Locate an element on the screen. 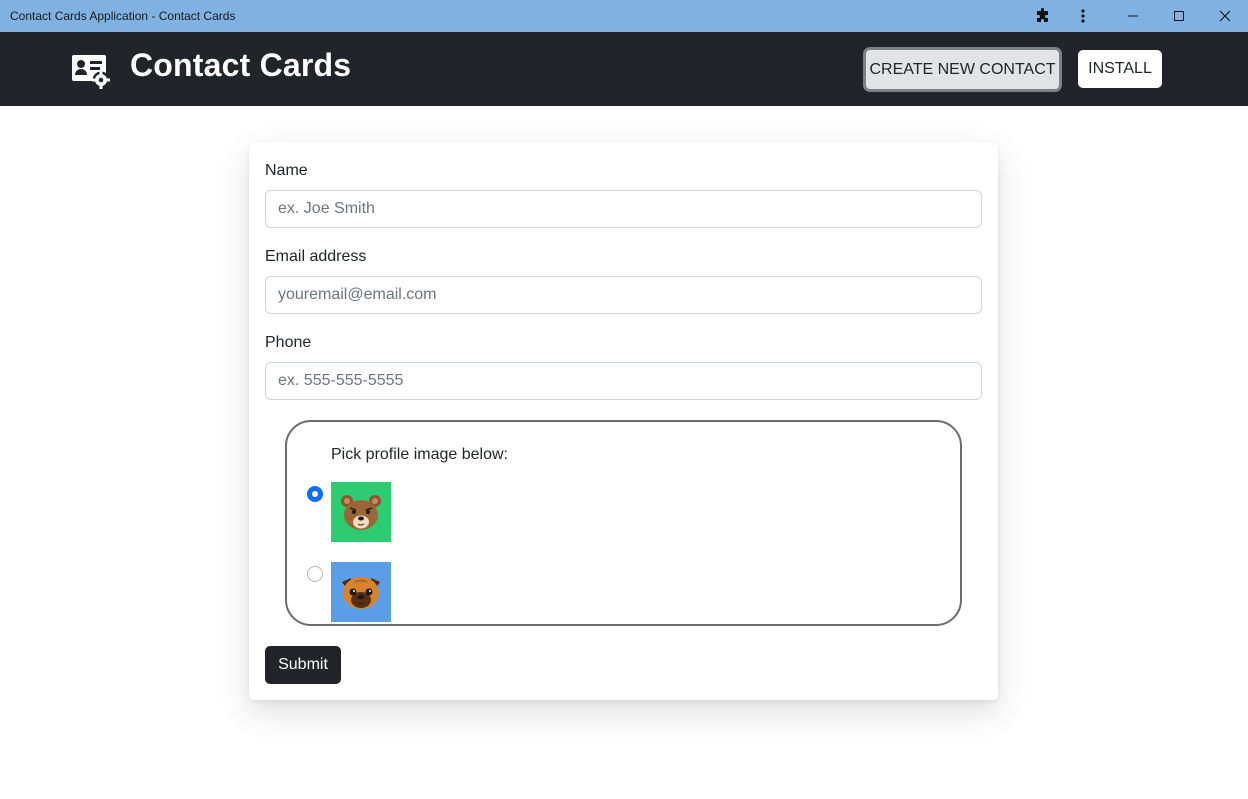  extensions-icon is located at coordinates (1043, 16).